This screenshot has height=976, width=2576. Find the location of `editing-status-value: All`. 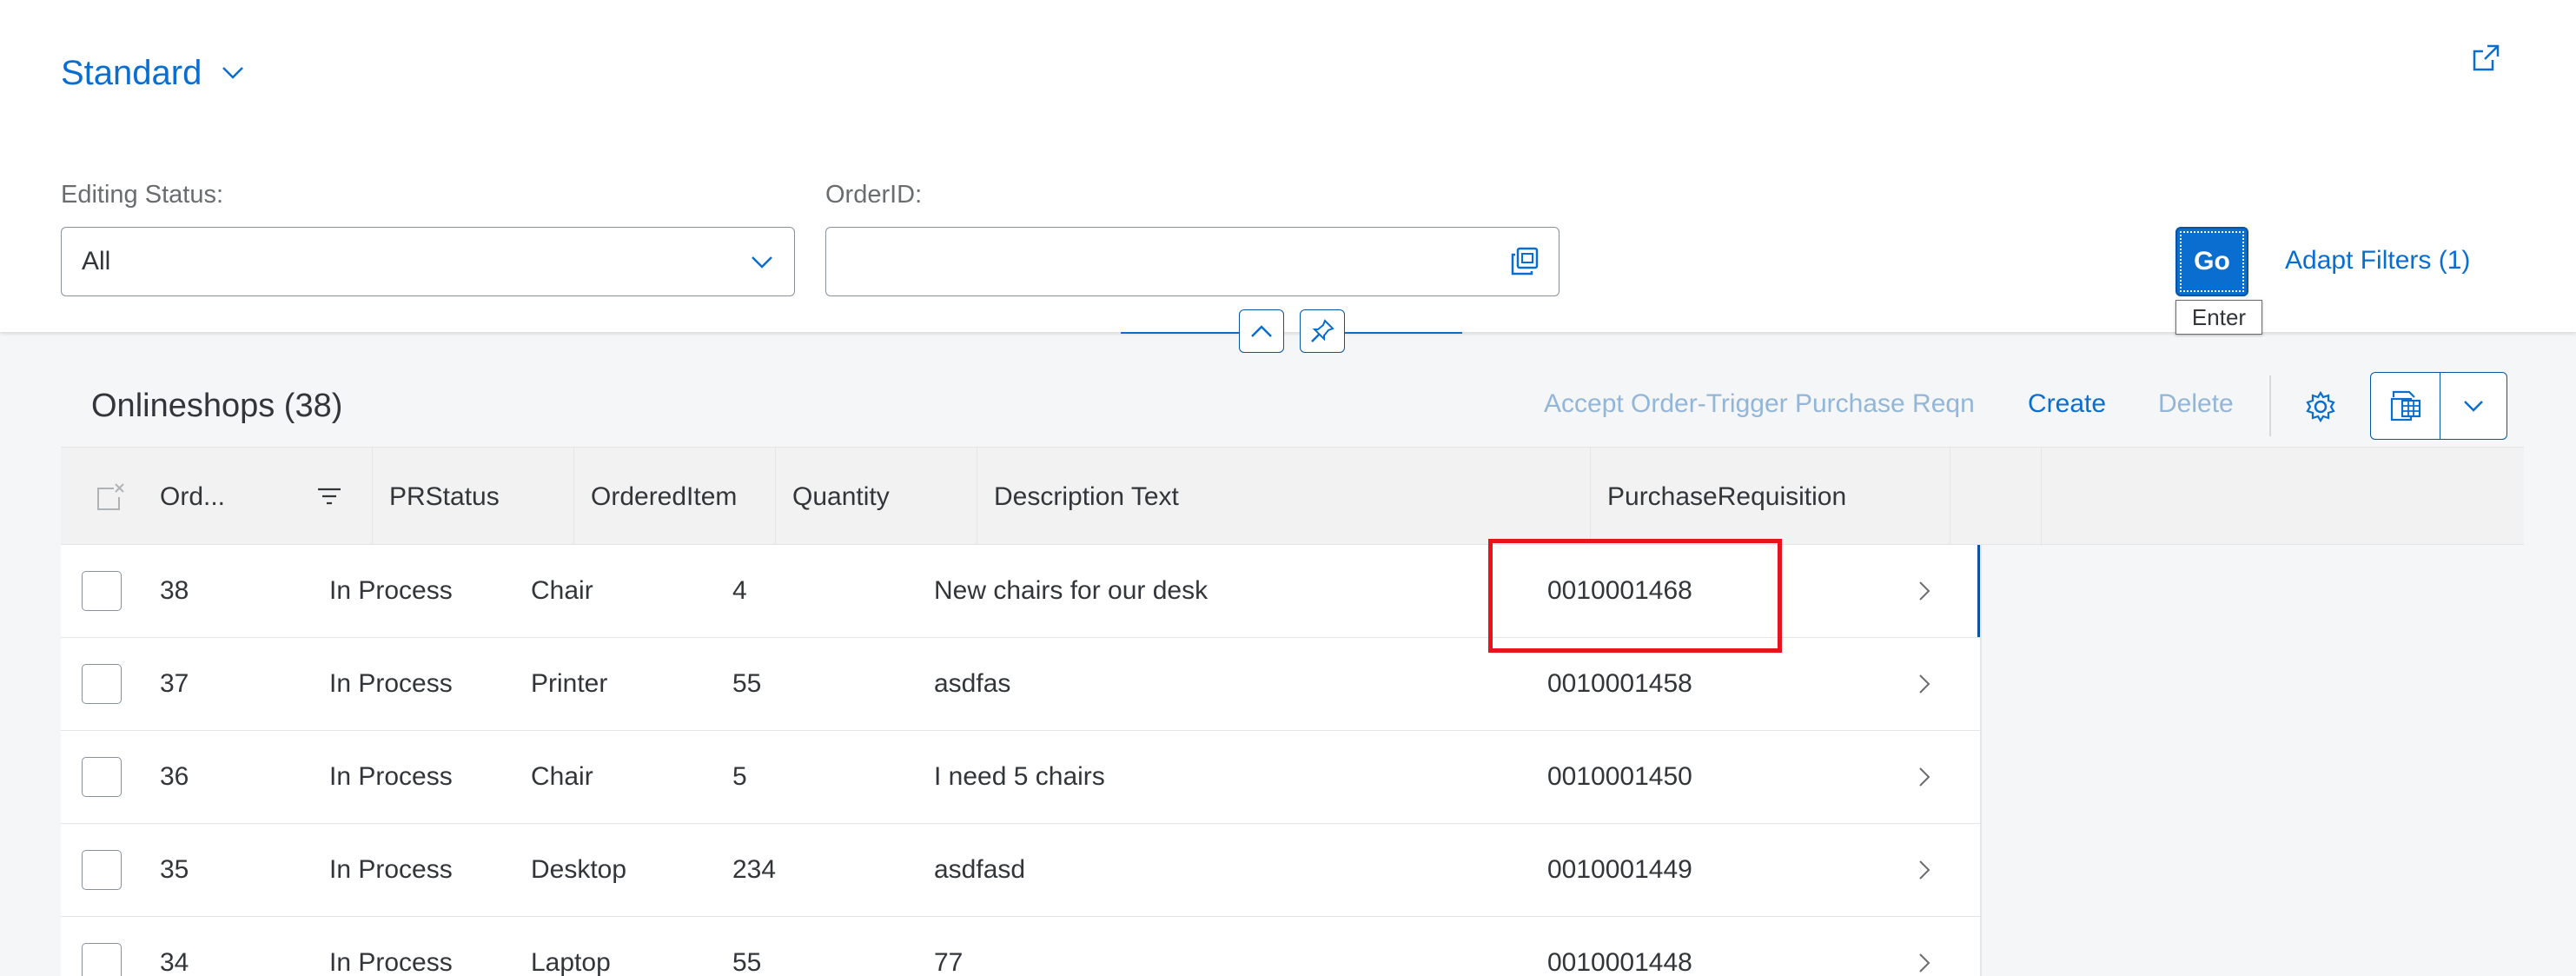

editing-status-value: All is located at coordinates (96, 261).